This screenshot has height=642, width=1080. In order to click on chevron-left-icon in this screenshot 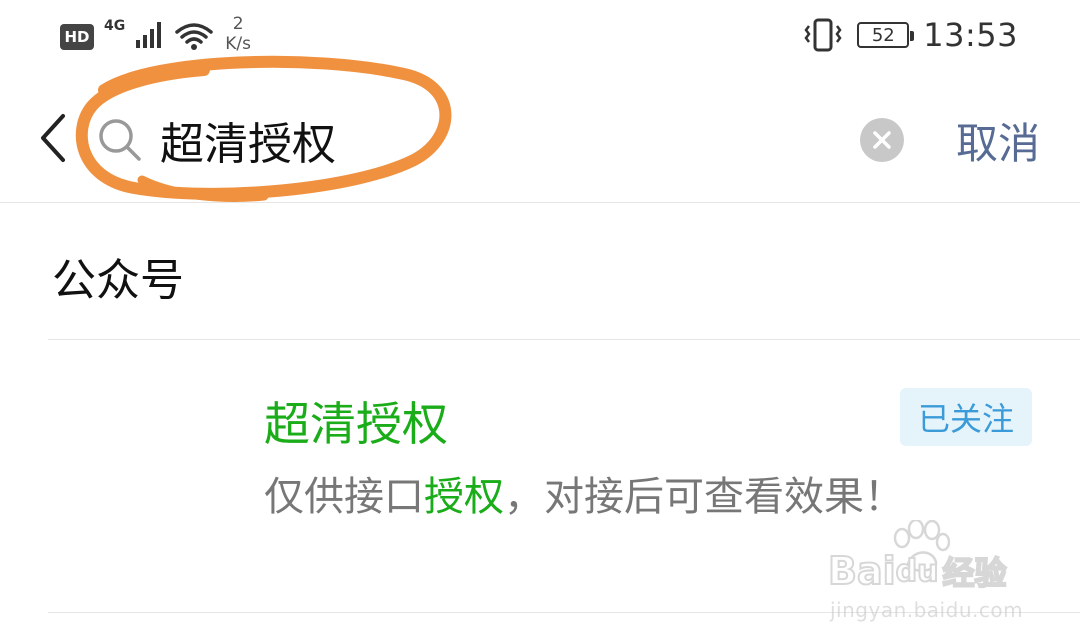, I will do `click(53, 138)`.